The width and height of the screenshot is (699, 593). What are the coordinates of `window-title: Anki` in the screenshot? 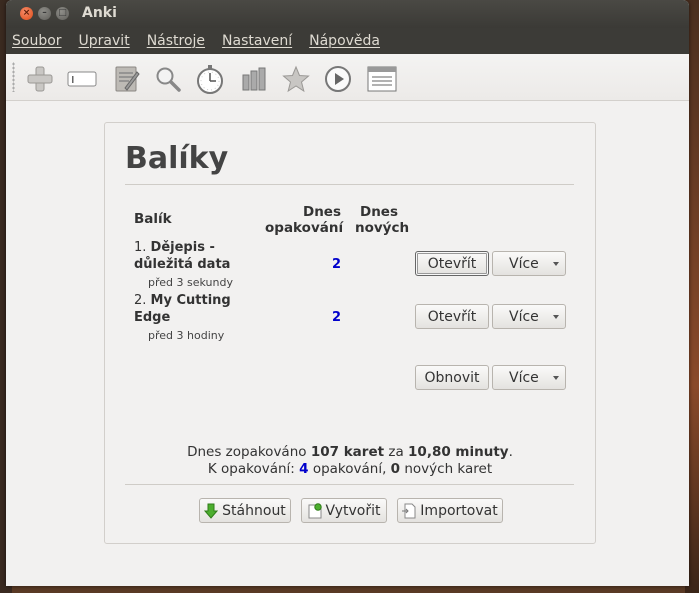 It's located at (99, 13).